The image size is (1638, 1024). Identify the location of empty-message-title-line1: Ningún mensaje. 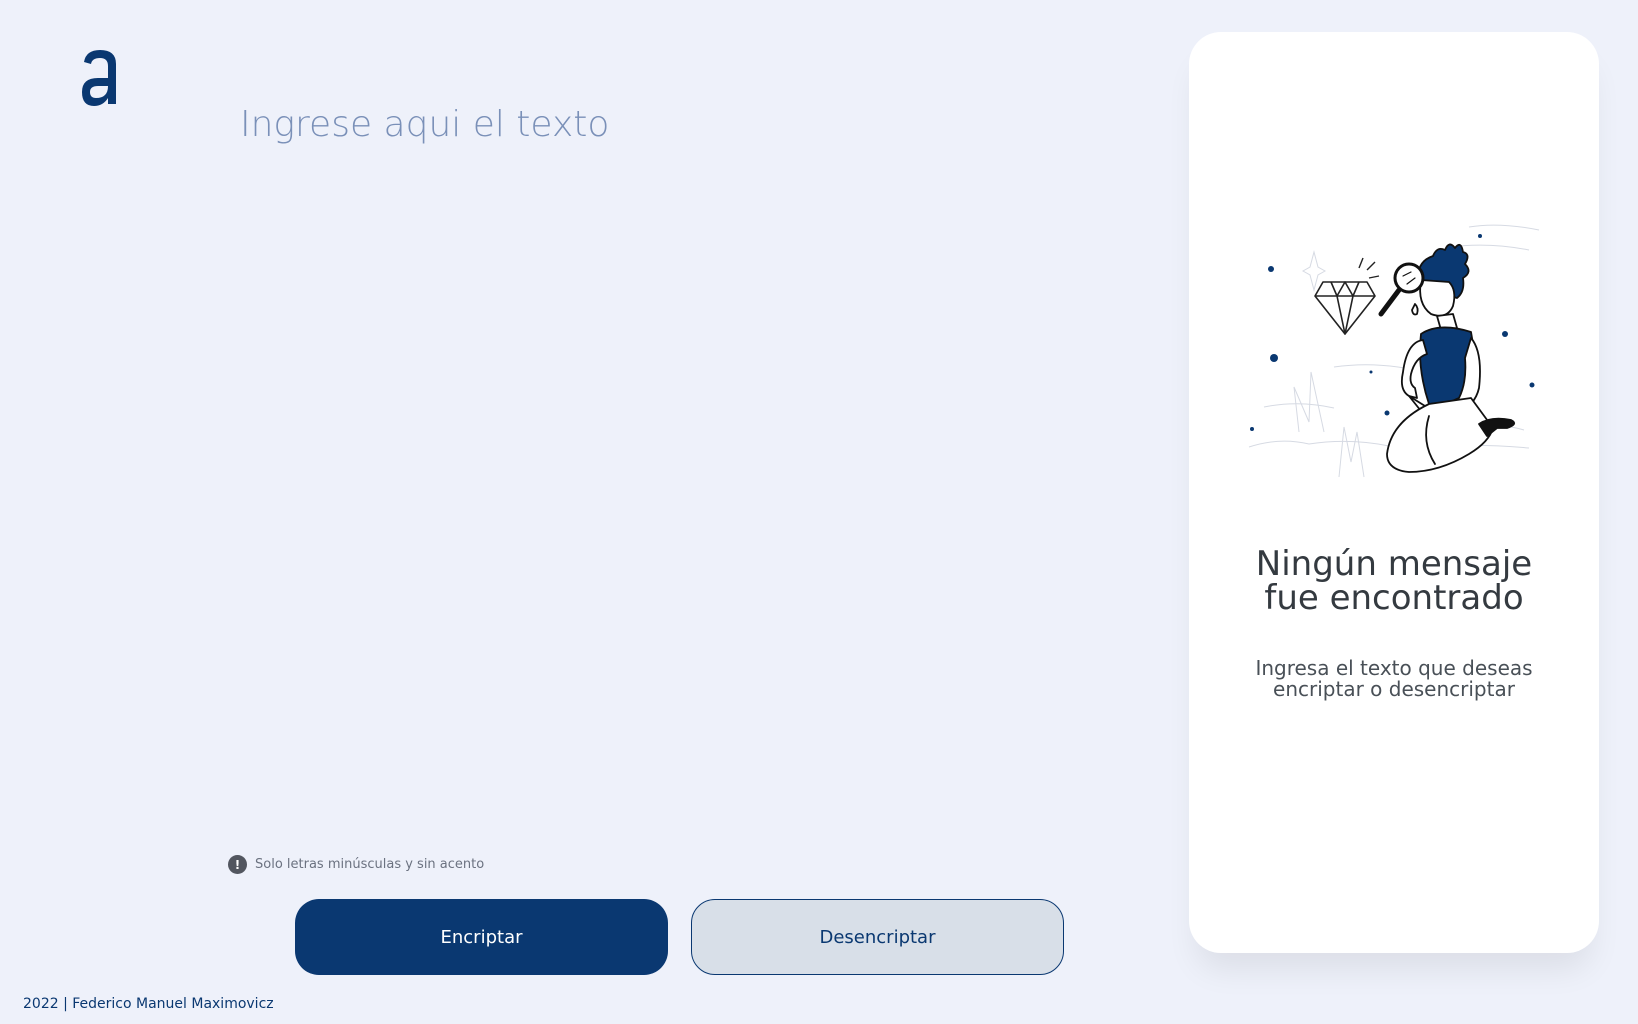
(1394, 564).